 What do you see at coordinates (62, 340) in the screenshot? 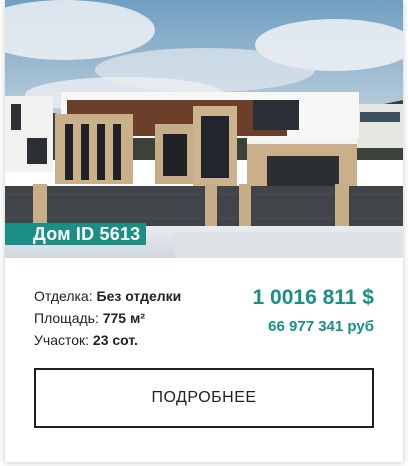
I see `property-plot-label: Участок:` at bounding box center [62, 340].